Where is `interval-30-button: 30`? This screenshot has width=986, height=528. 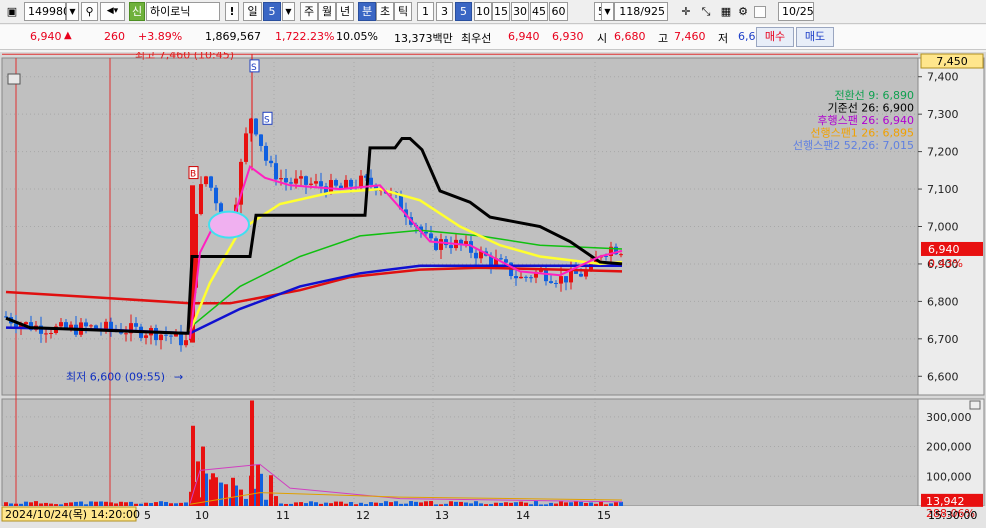 interval-30-button: 30 is located at coordinates (520, 11).